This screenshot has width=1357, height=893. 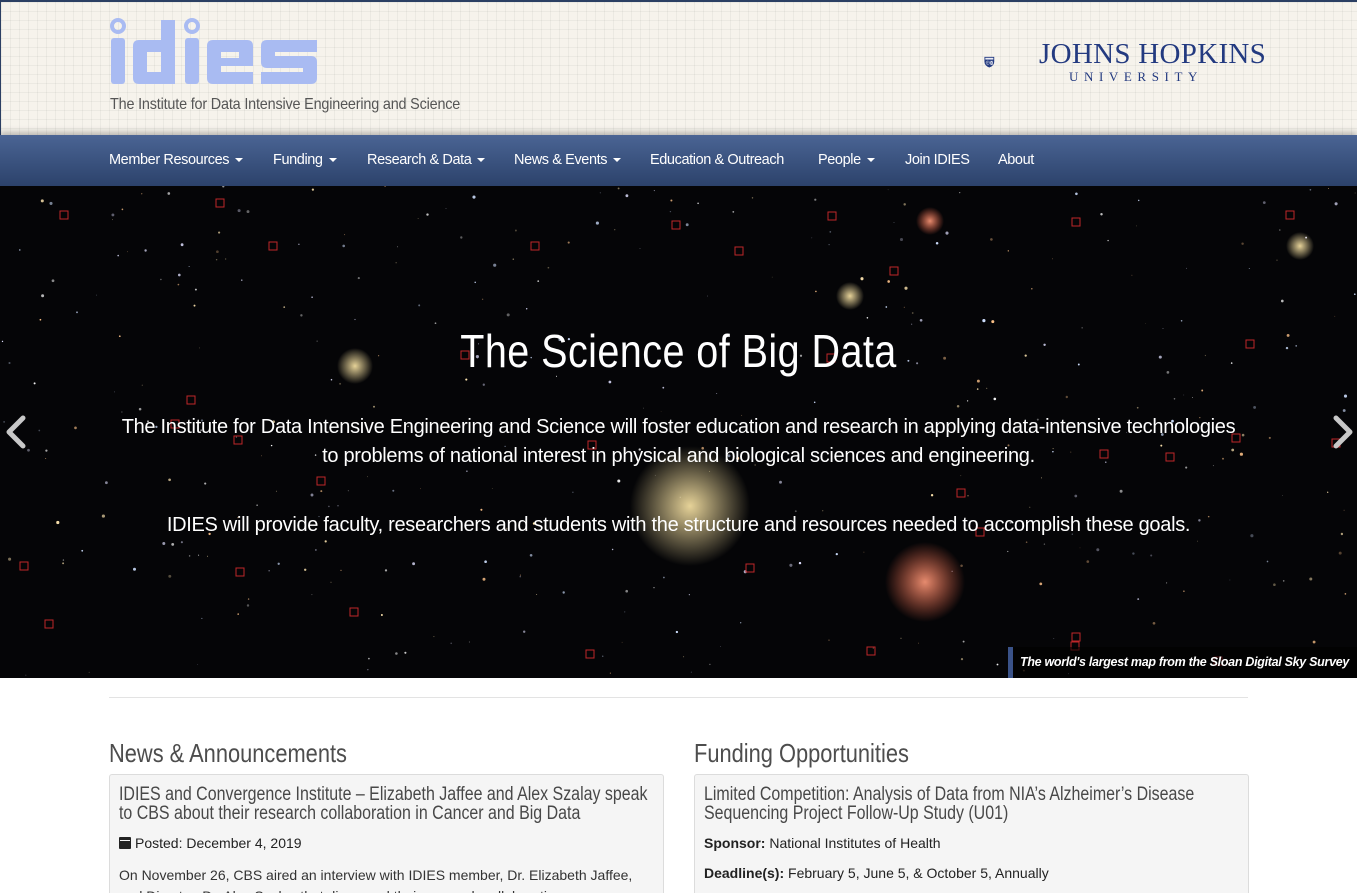 I want to click on caret-down-icon, so click(x=332, y=160).